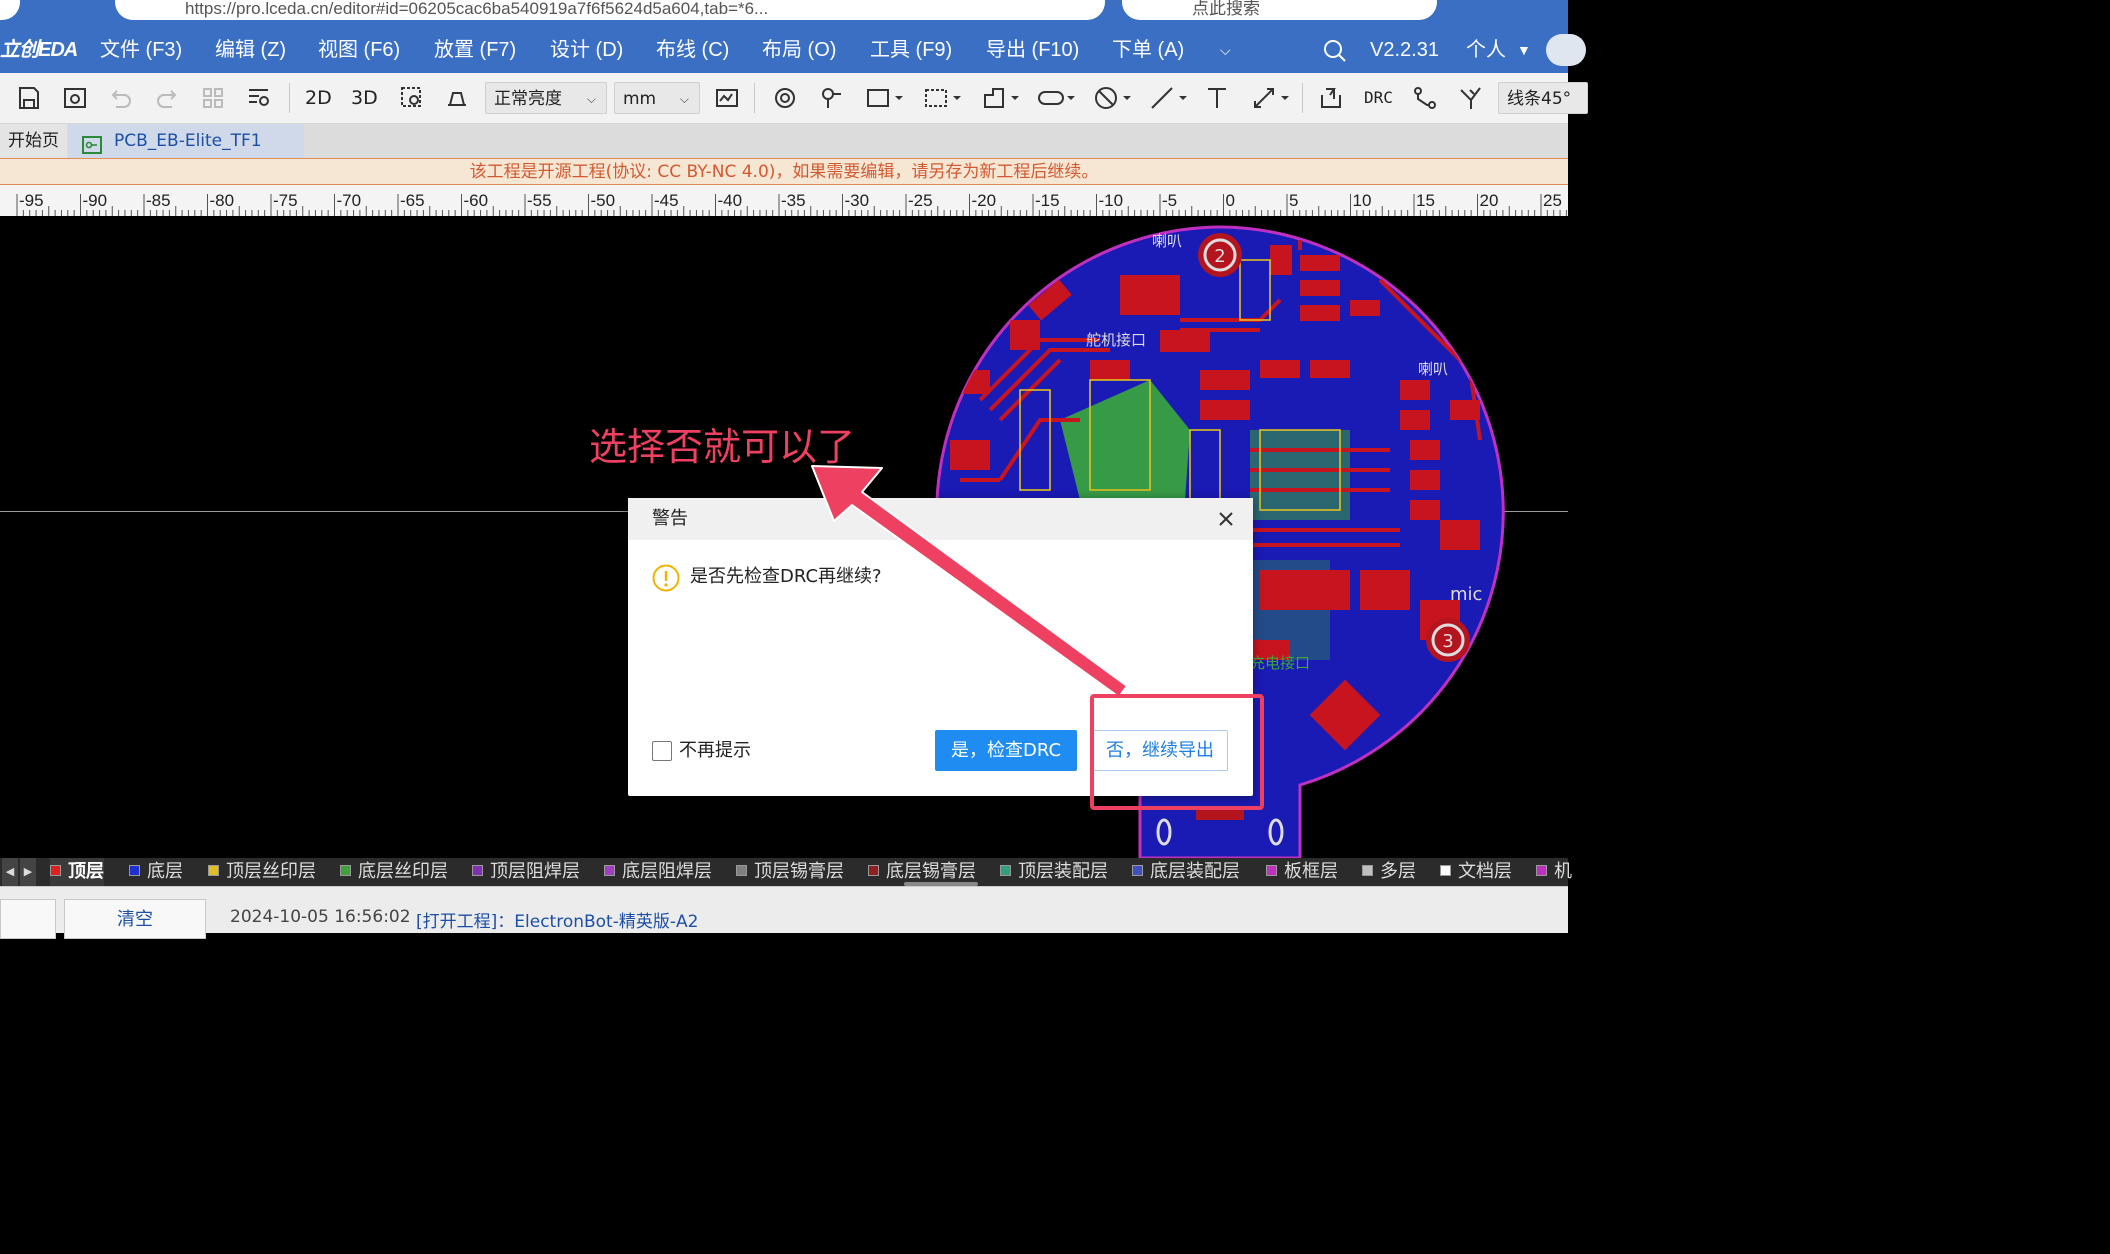 The image size is (2110, 1254). I want to click on board-icon, so click(457, 98).